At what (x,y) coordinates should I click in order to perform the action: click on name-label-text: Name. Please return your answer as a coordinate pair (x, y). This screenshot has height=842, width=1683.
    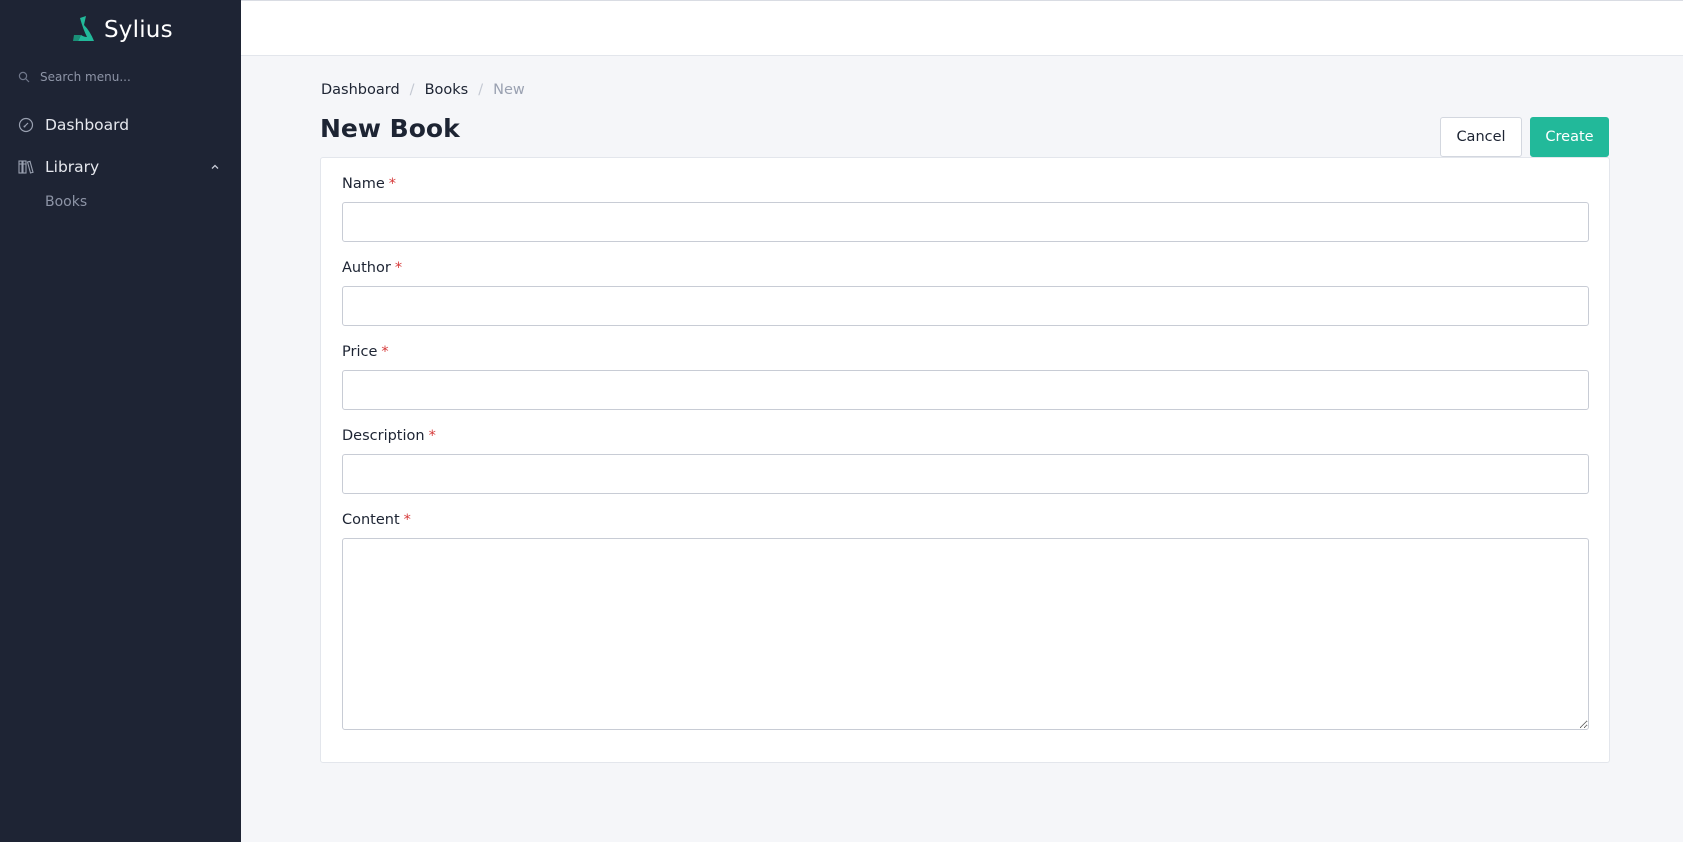
    Looking at the image, I should click on (363, 184).